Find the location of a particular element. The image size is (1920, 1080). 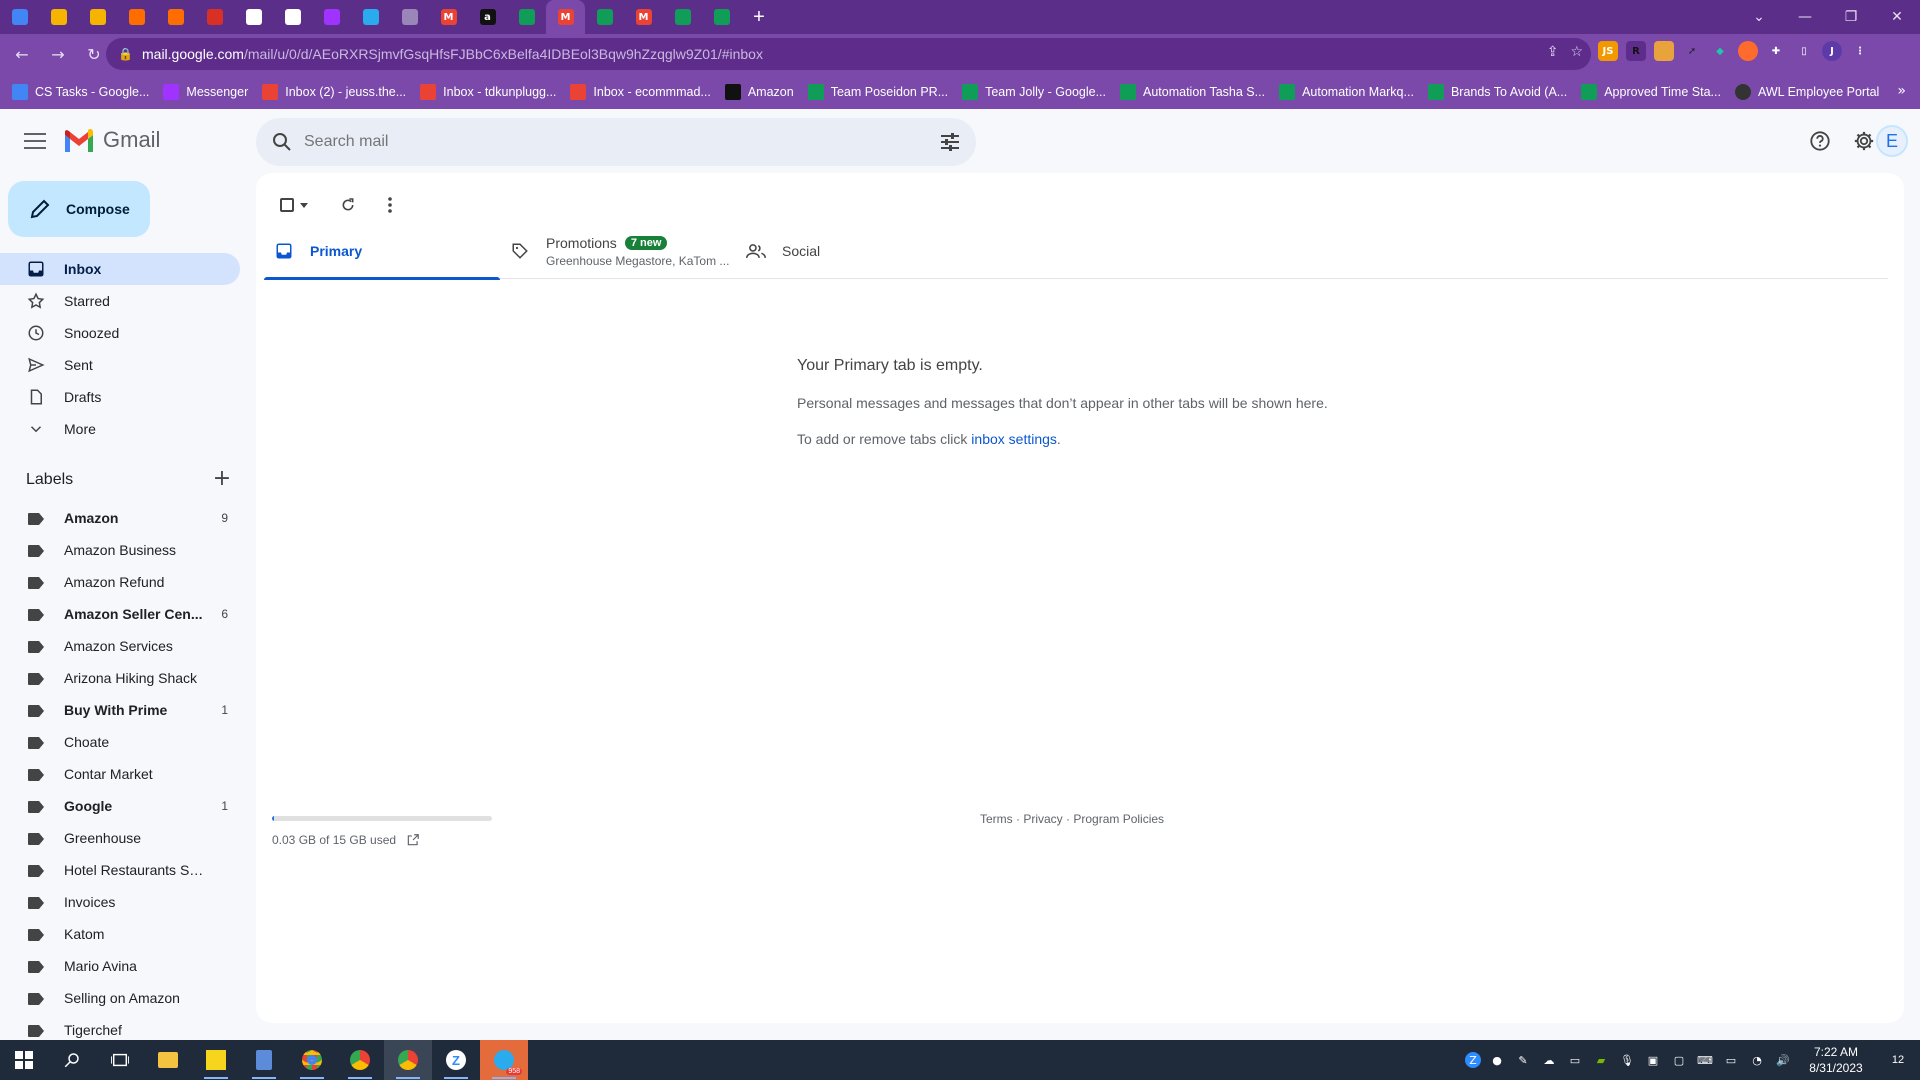

nav-item-snoozed: Snoozed is located at coordinates (120, 333).